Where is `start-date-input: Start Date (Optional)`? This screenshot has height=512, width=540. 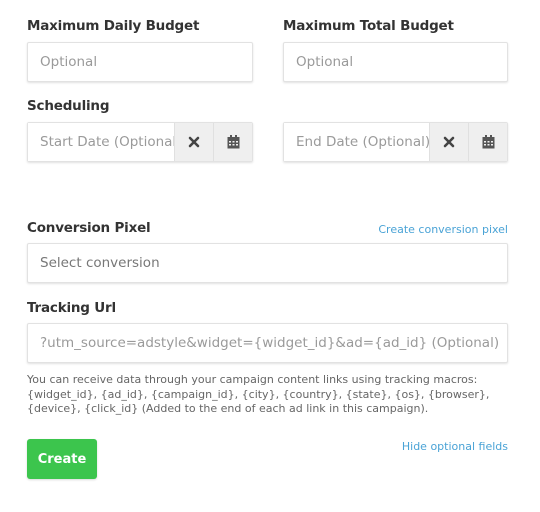
start-date-input: Start Date (Optional) is located at coordinates (101, 142).